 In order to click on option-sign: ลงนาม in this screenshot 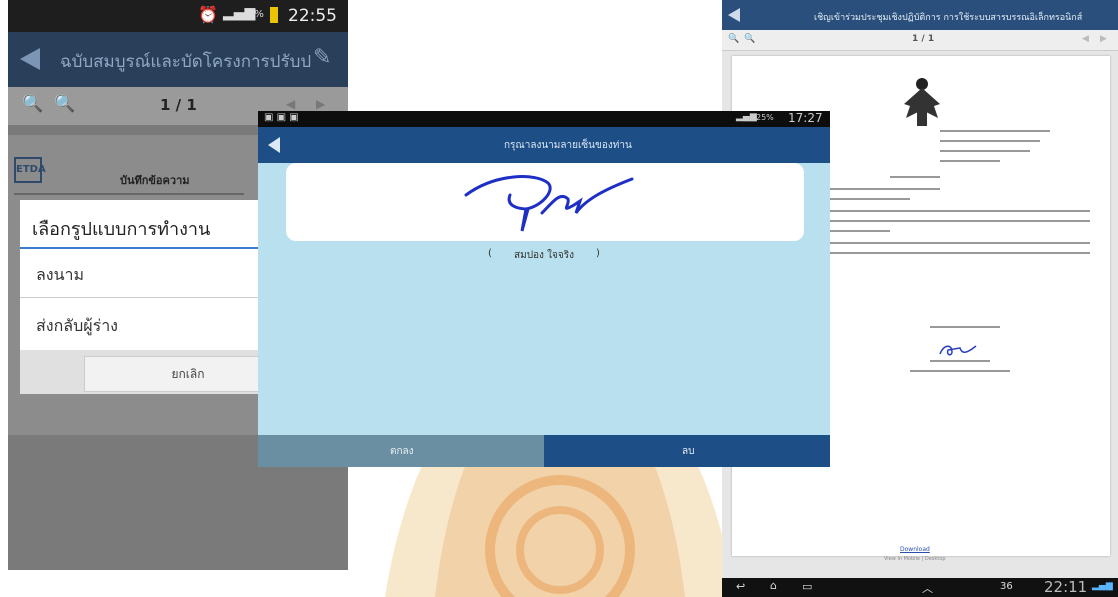, I will do `click(155, 273)`.